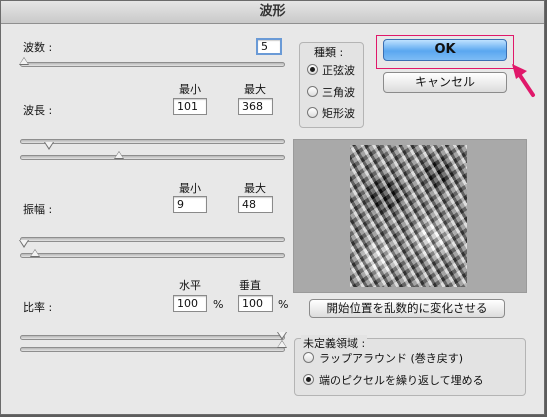 The height and width of the screenshot is (417, 547). I want to click on type-triangle-radio, so click(312, 91).